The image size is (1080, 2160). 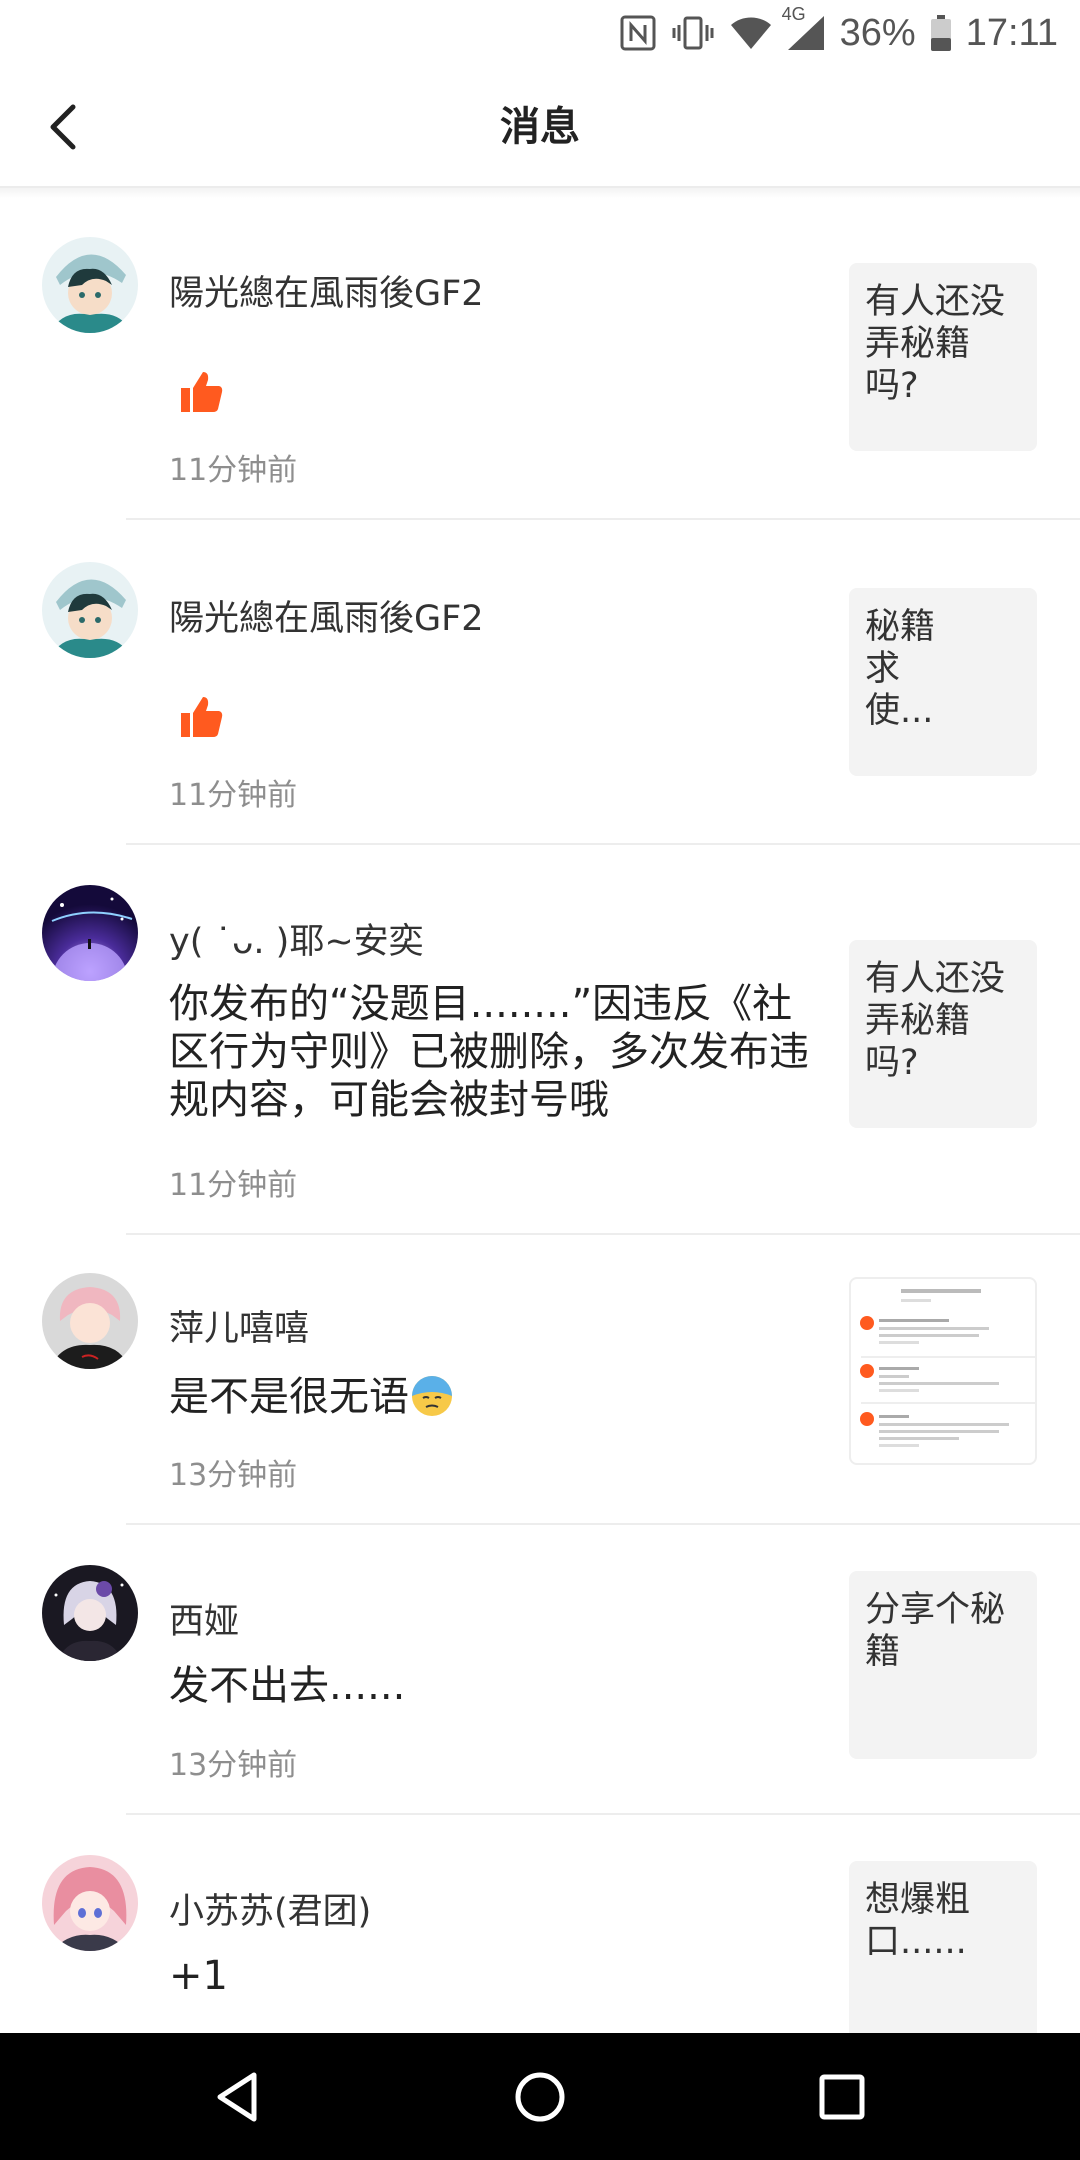 What do you see at coordinates (941, 33) in the screenshot?
I see `battery-icon` at bounding box center [941, 33].